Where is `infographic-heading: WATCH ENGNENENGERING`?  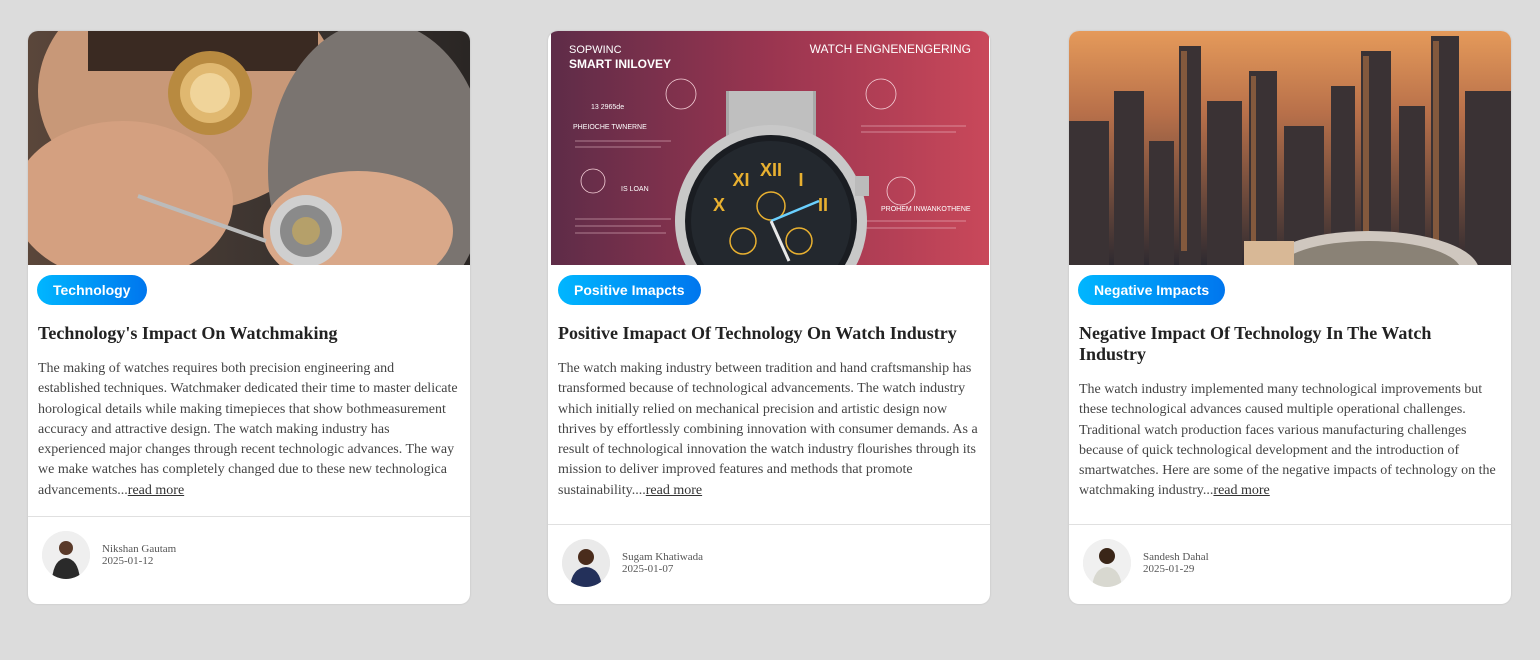
infographic-heading: WATCH ENGNENENGERING is located at coordinates (890, 49).